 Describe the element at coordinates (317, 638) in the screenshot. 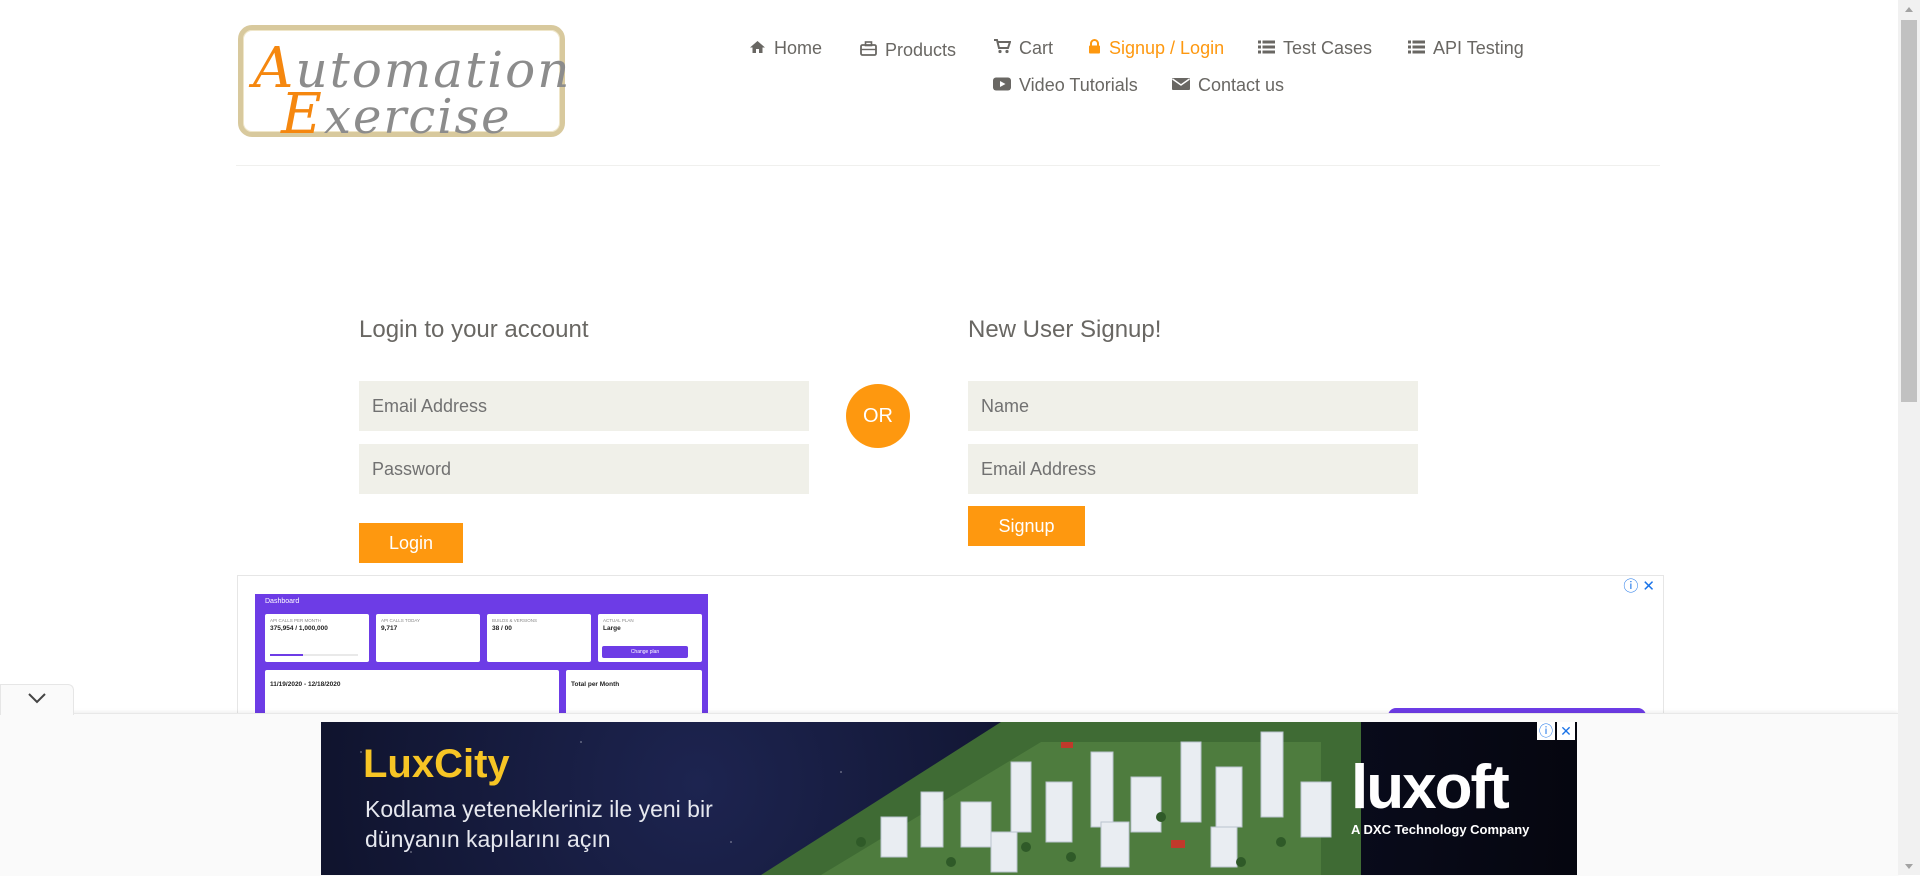

I see `ad-card: API CALLS PER MONTH 375,954 / 1,000,000` at that location.